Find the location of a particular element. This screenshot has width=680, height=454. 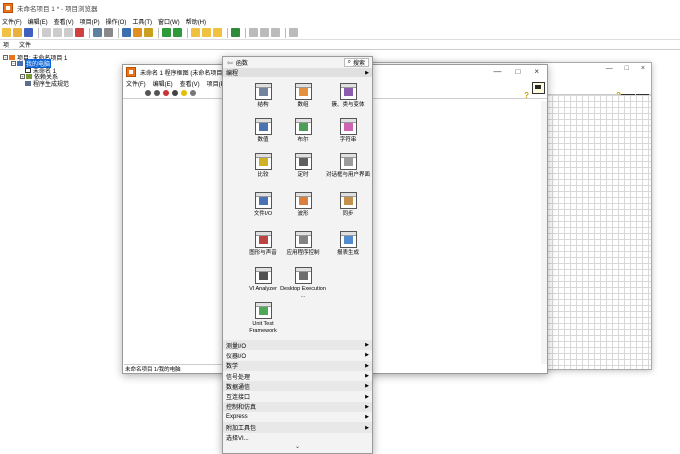

front-panel-grid is located at coordinates (598, 232).